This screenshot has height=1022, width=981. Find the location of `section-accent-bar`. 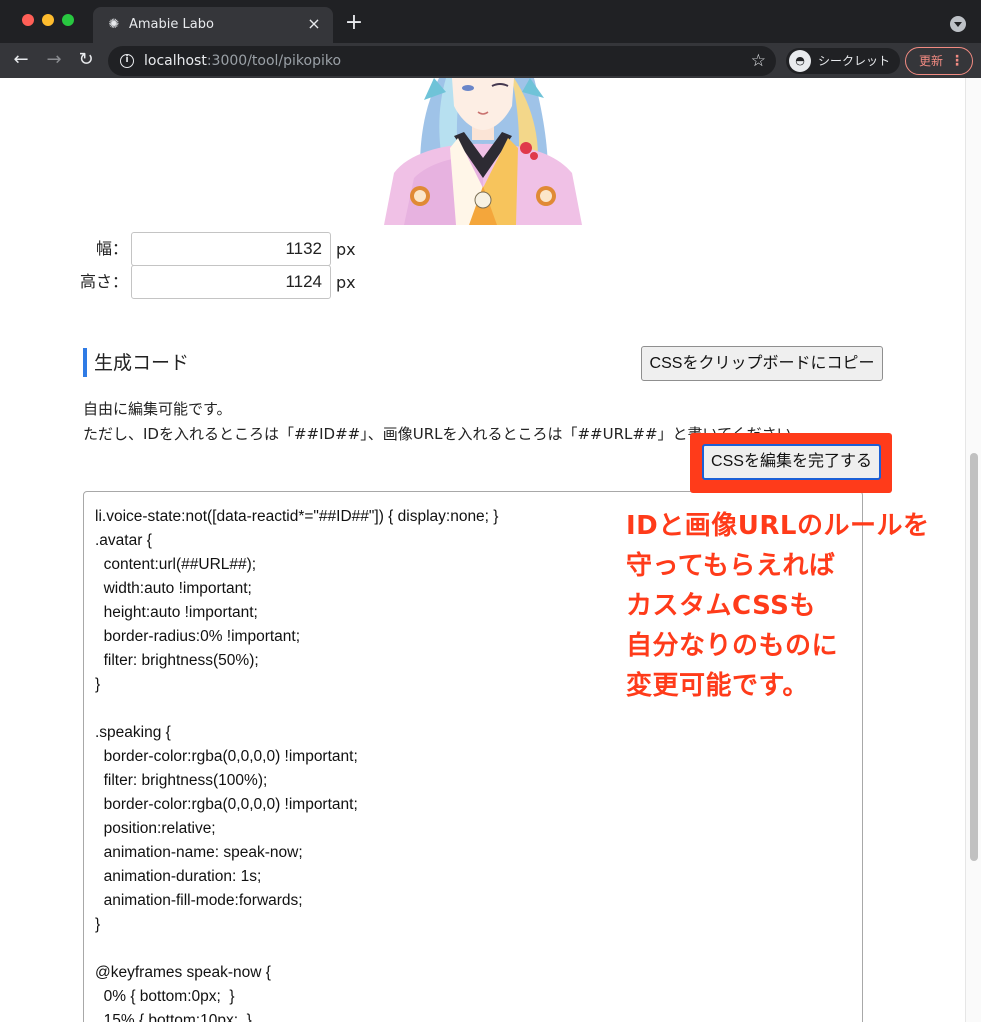

section-accent-bar is located at coordinates (85, 362).